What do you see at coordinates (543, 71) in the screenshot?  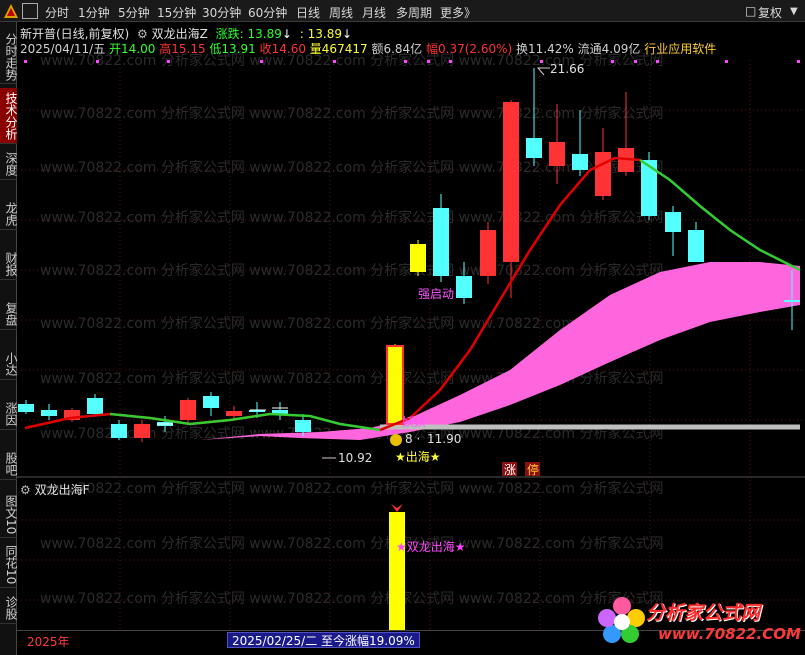 I see `high-price-marker` at bounding box center [543, 71].